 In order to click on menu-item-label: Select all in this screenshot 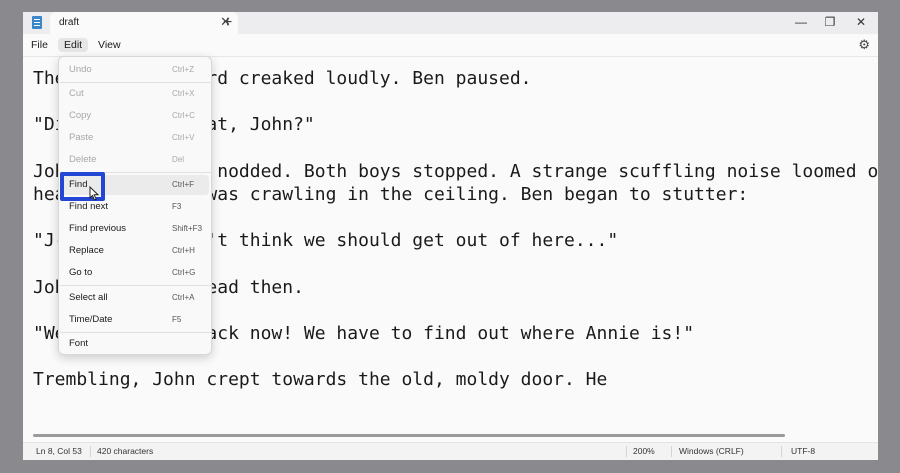, I will do `click(88, 297)`.